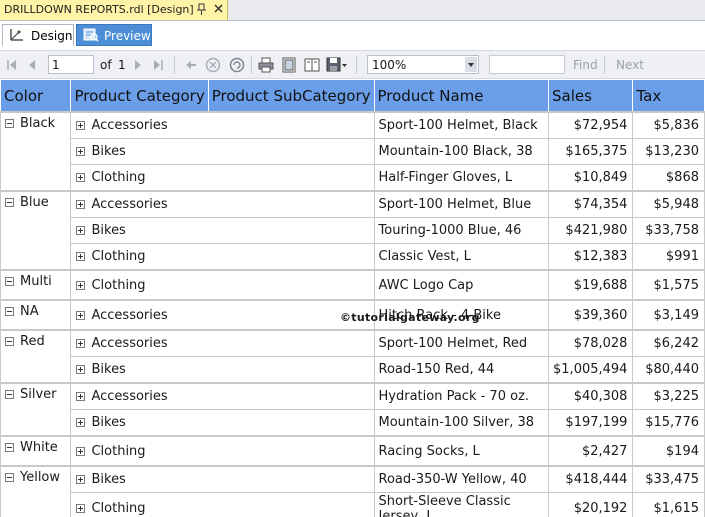  What do you see at coordinates (668, 451) in the screenshot?
I see `tax-cell: $194` at bounding box center [668, 451].